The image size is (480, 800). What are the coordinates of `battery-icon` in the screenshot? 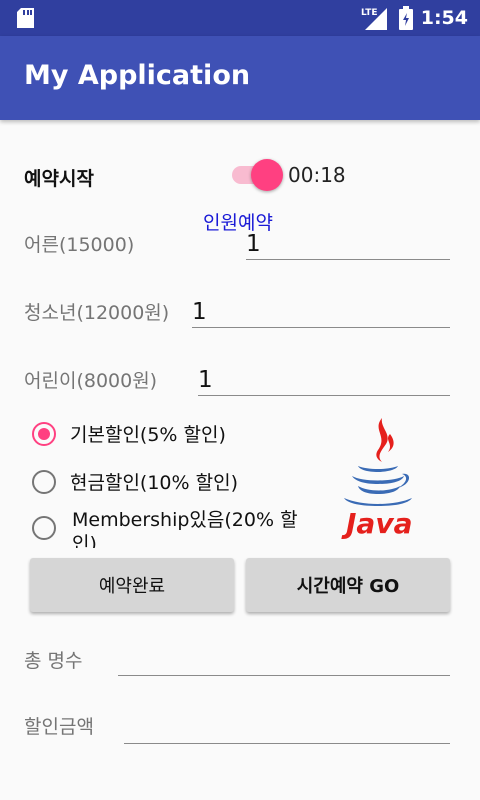 It's located at (405, 18).